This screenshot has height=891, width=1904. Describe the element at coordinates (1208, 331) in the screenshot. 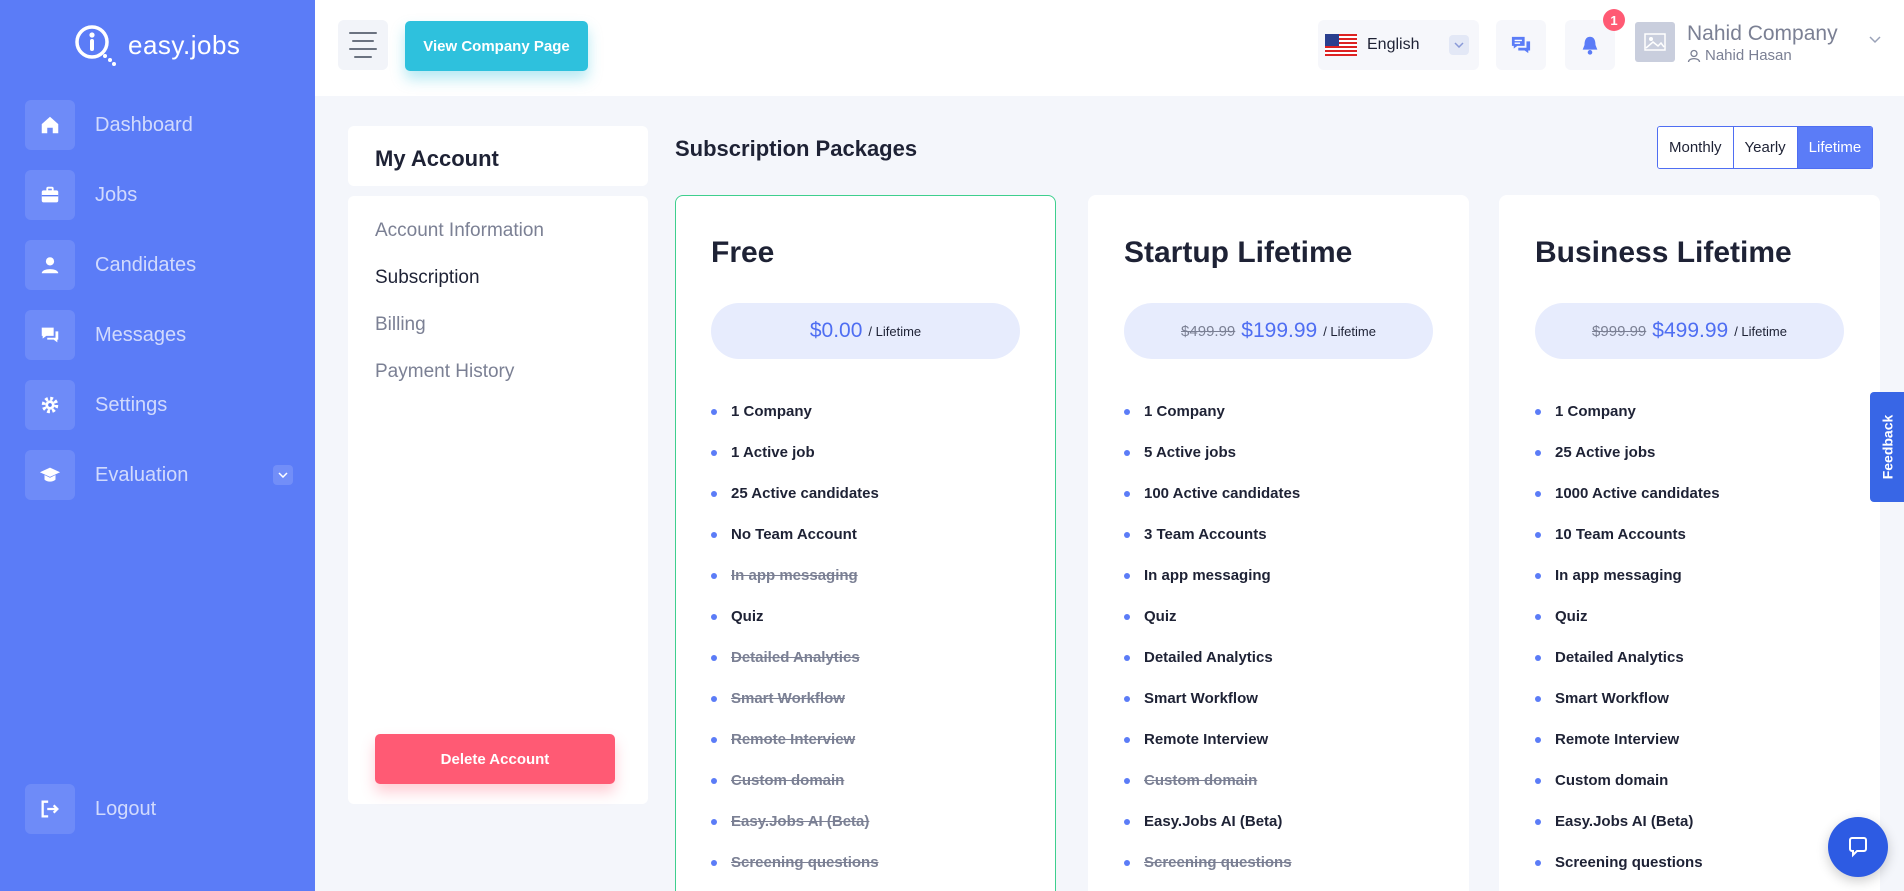

I see `old-price: $499.99` at that location.